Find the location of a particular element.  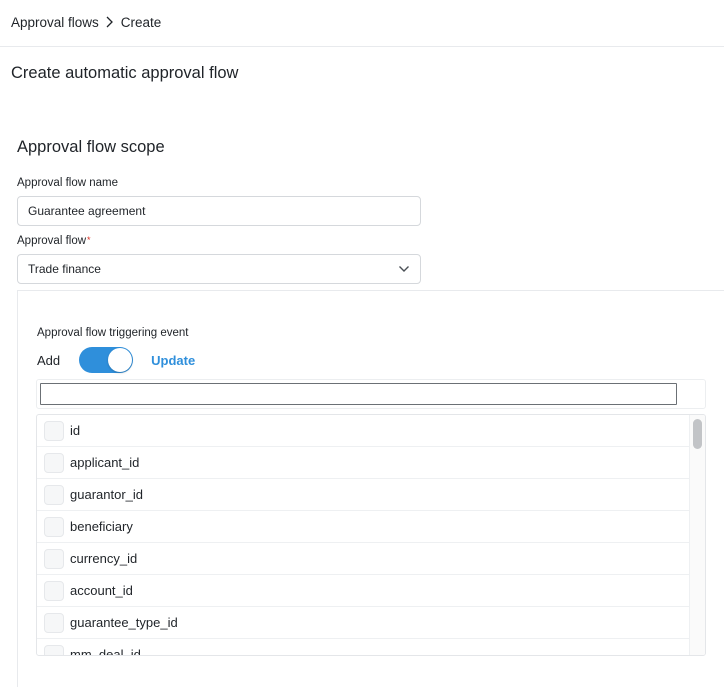

approval-flow-name-label: Approval flow name is located at coordinates (67, 183).